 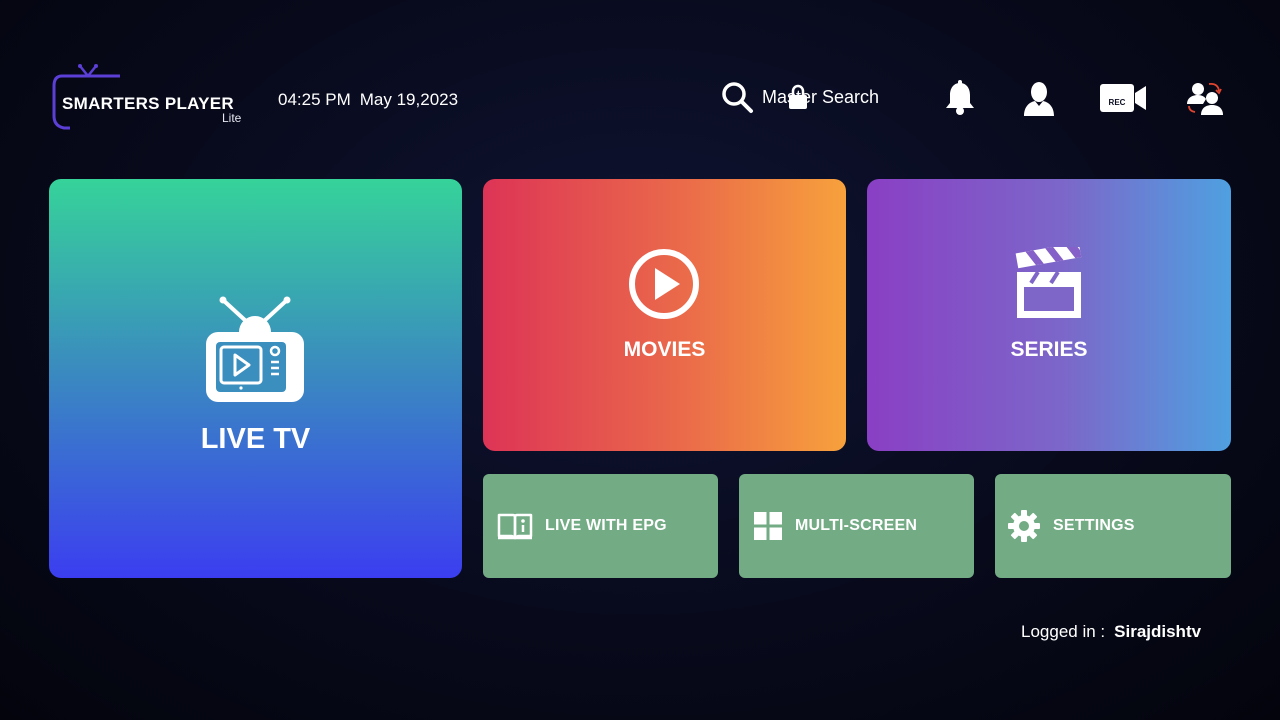 I want to click on series-label: SERIES, so click(x=1049, y=349).